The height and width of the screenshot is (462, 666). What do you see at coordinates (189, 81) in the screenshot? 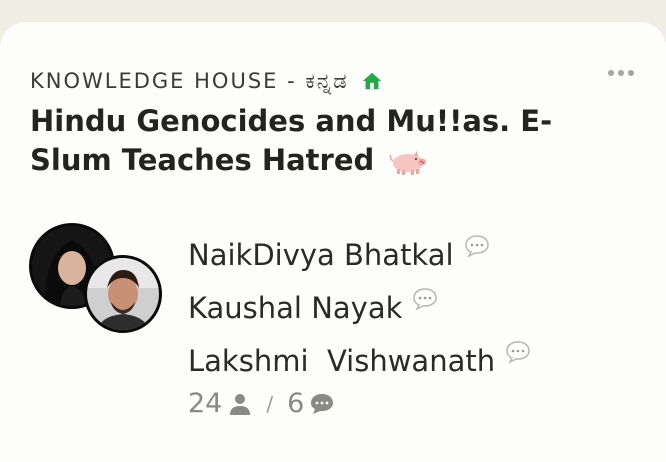
I see `club-name: KNOWLEDGE HOUSE - ಕನ್ನಡ` at bounding box center [189, 81].